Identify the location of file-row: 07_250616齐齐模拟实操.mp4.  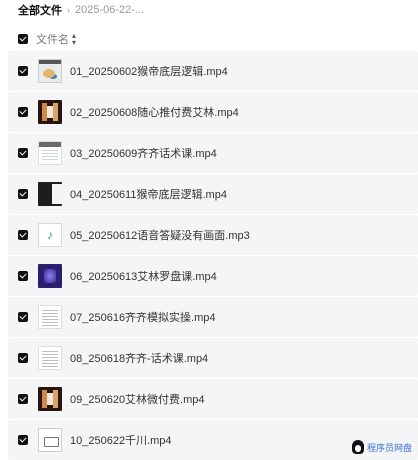
(213, 317).